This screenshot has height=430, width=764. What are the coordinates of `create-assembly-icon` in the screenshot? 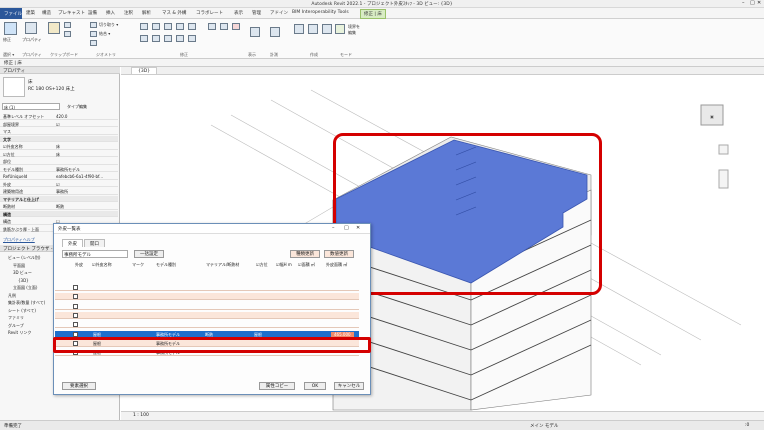 It's located at (299, 29).